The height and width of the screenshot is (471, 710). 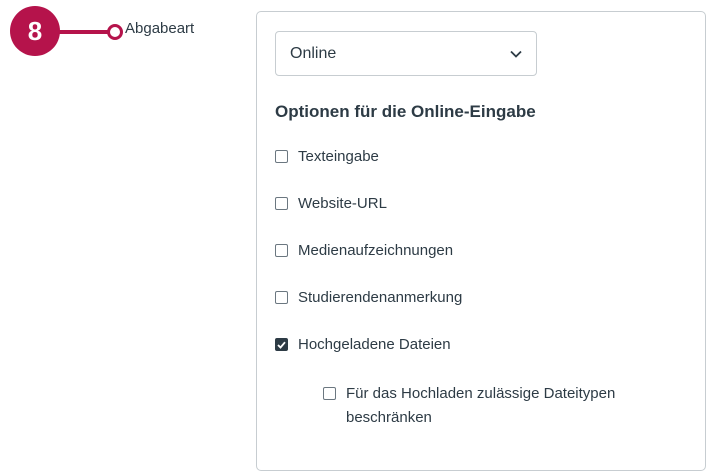 What do you see at coordinates (342, 203) in the screenshot?
I see `option-label: Website-URL` at bounding box center [342, 203].